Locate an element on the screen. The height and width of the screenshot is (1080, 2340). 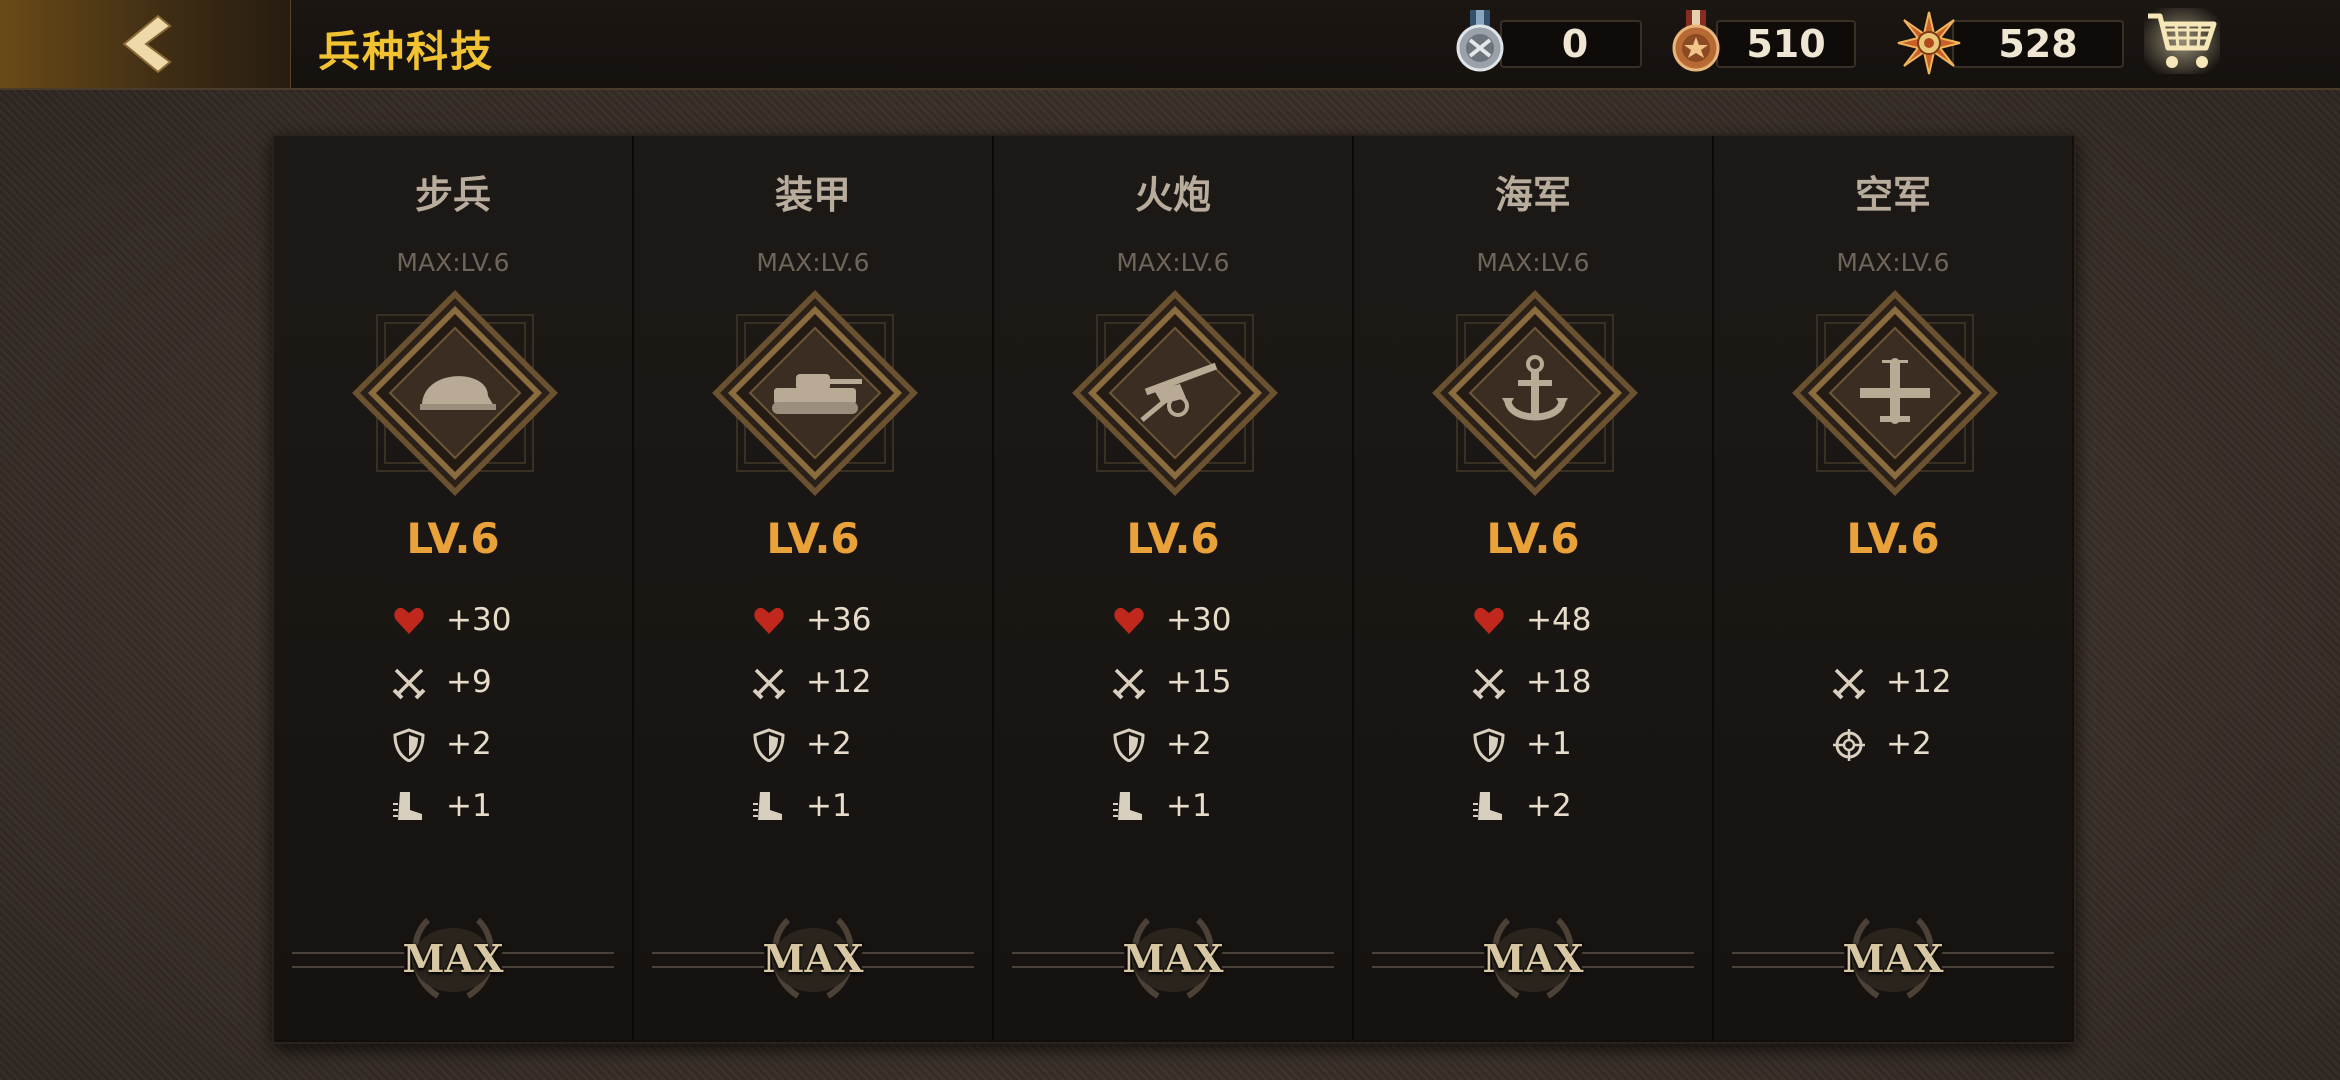
branch-name: 火炮 is located at coordinates (1172, 195).